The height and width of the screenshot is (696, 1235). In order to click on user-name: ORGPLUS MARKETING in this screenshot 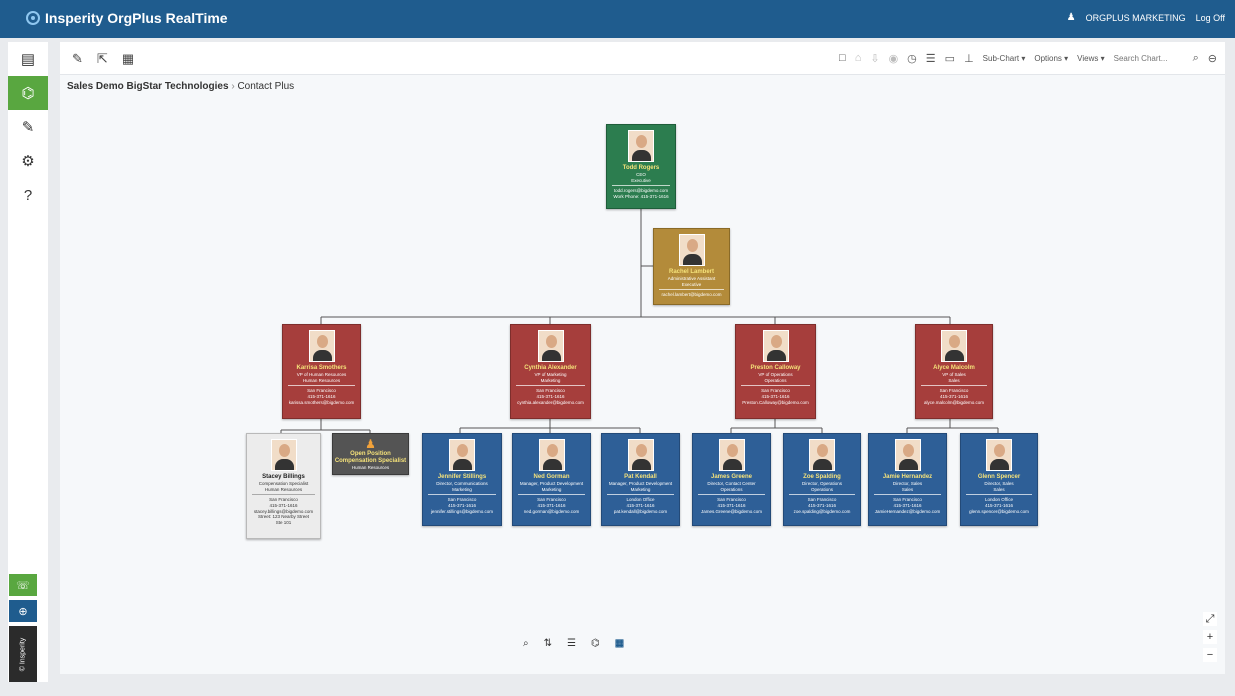, I will do `click(1136, 18)`.